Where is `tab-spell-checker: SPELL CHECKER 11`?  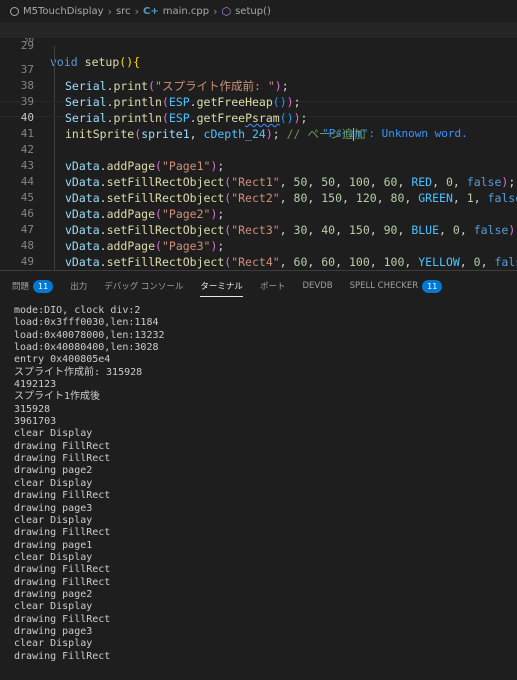
tab-spell-checker: SPELL CHECKER 11 is located at coordinates (396, 286).